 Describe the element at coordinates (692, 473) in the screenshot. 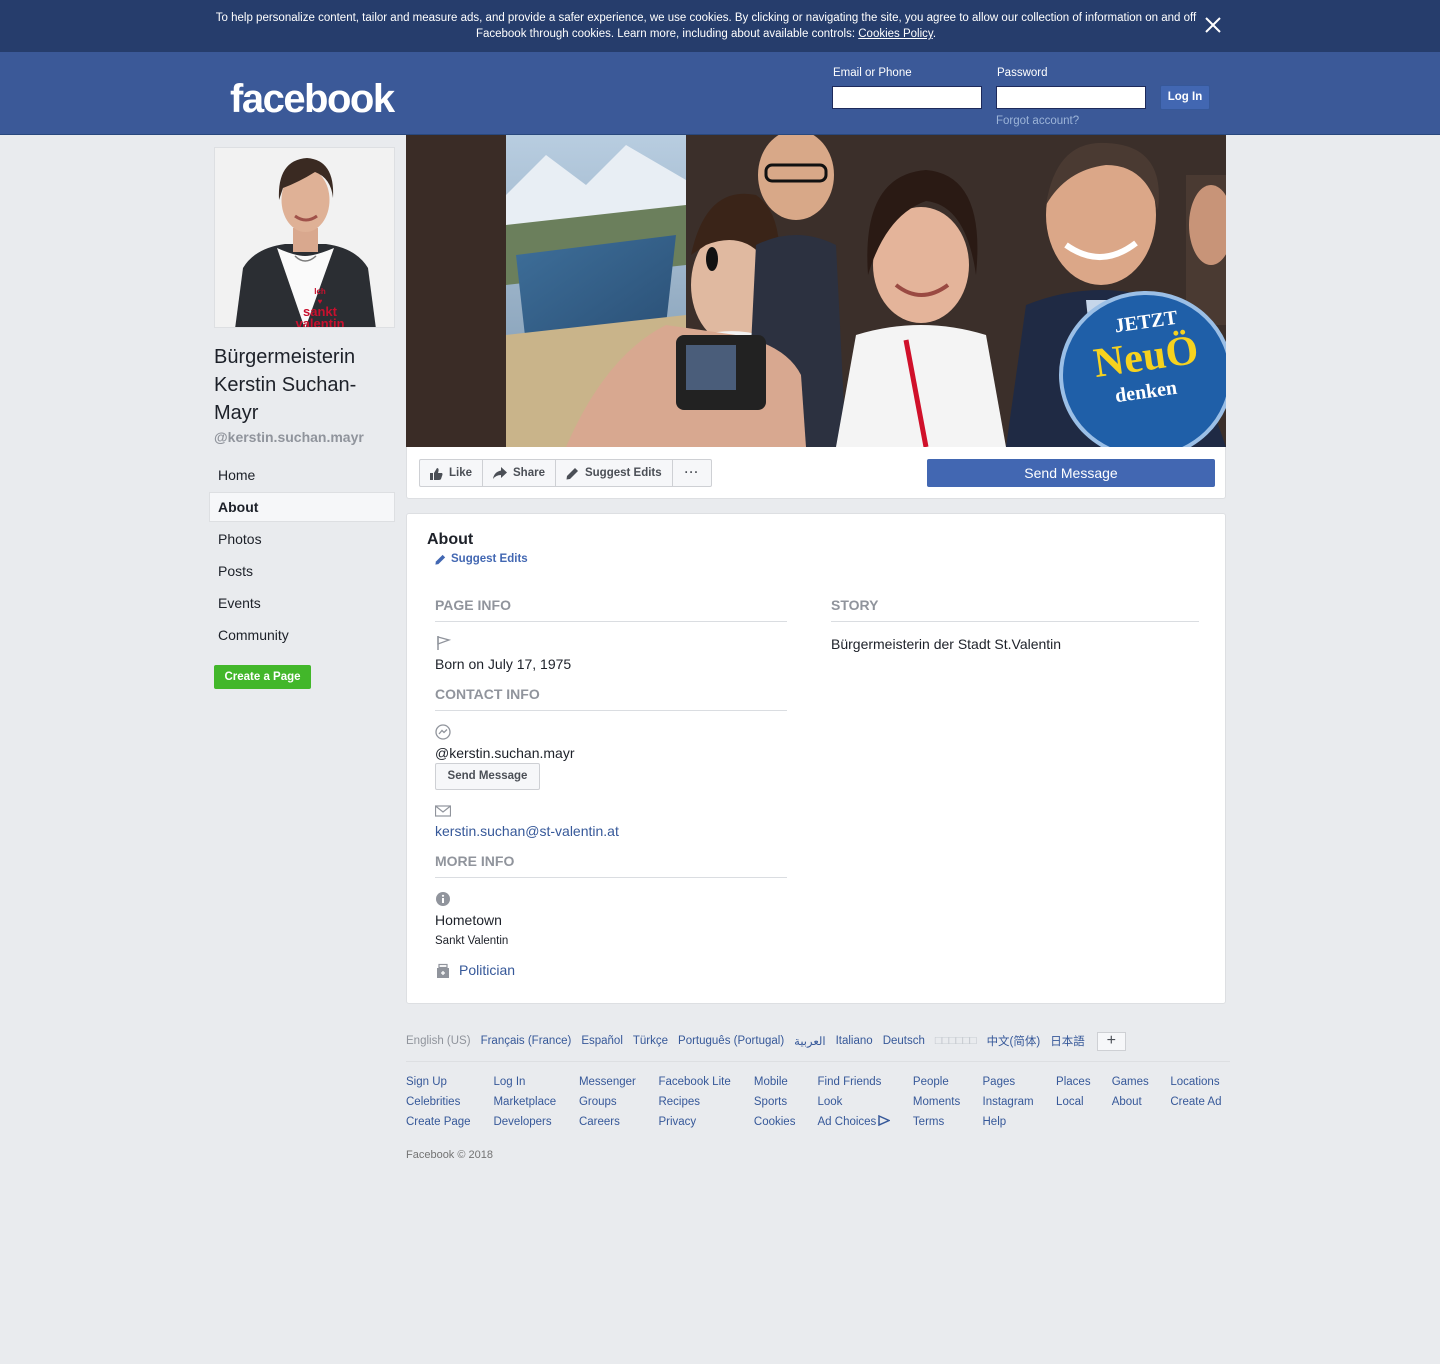

I see `more-options-button: ···` at that location.